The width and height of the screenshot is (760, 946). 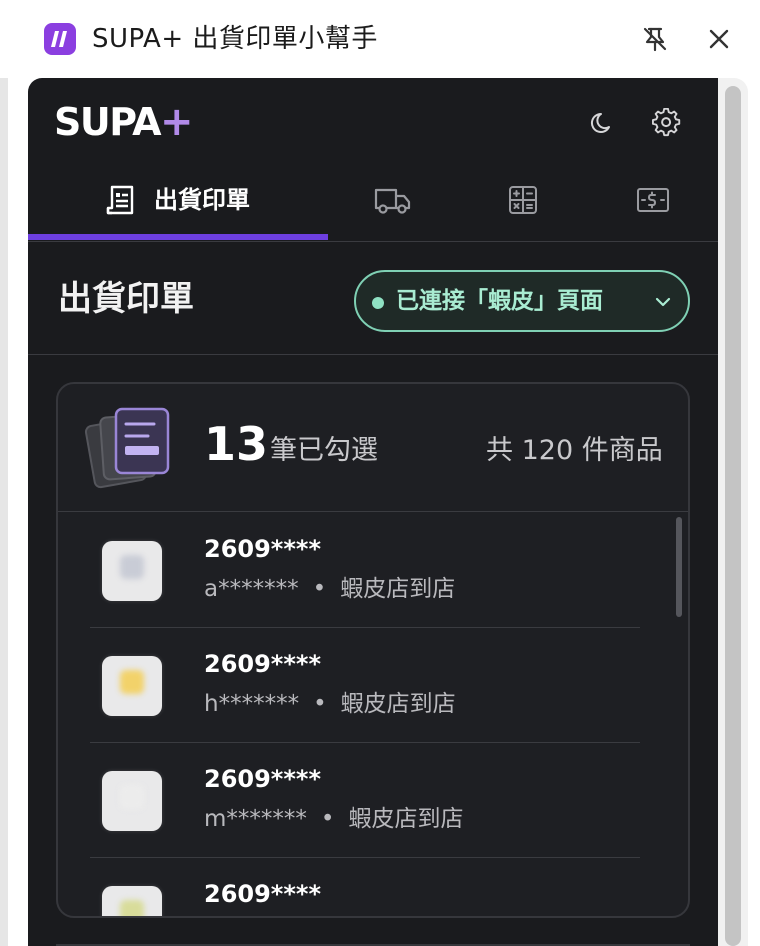 I want to click on order-row: 2609**** a******* • 蝦皮店到店, so click(x=365, y=570).